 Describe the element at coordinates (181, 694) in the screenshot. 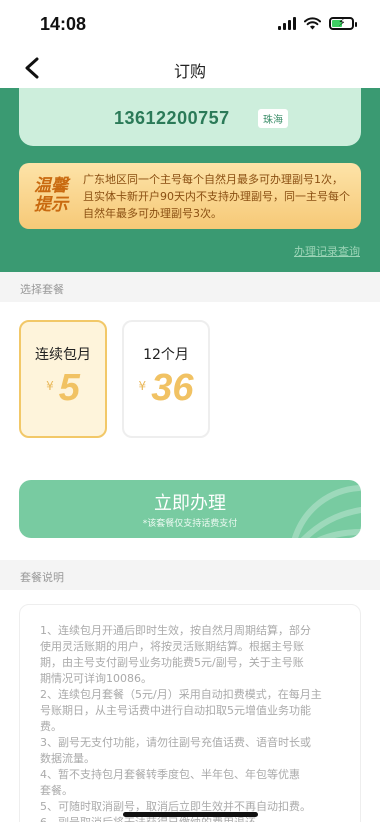

I see `desc-line: 2、连续包月套餐（5元/月）采用自动扣费模式，在每月主` at that location.